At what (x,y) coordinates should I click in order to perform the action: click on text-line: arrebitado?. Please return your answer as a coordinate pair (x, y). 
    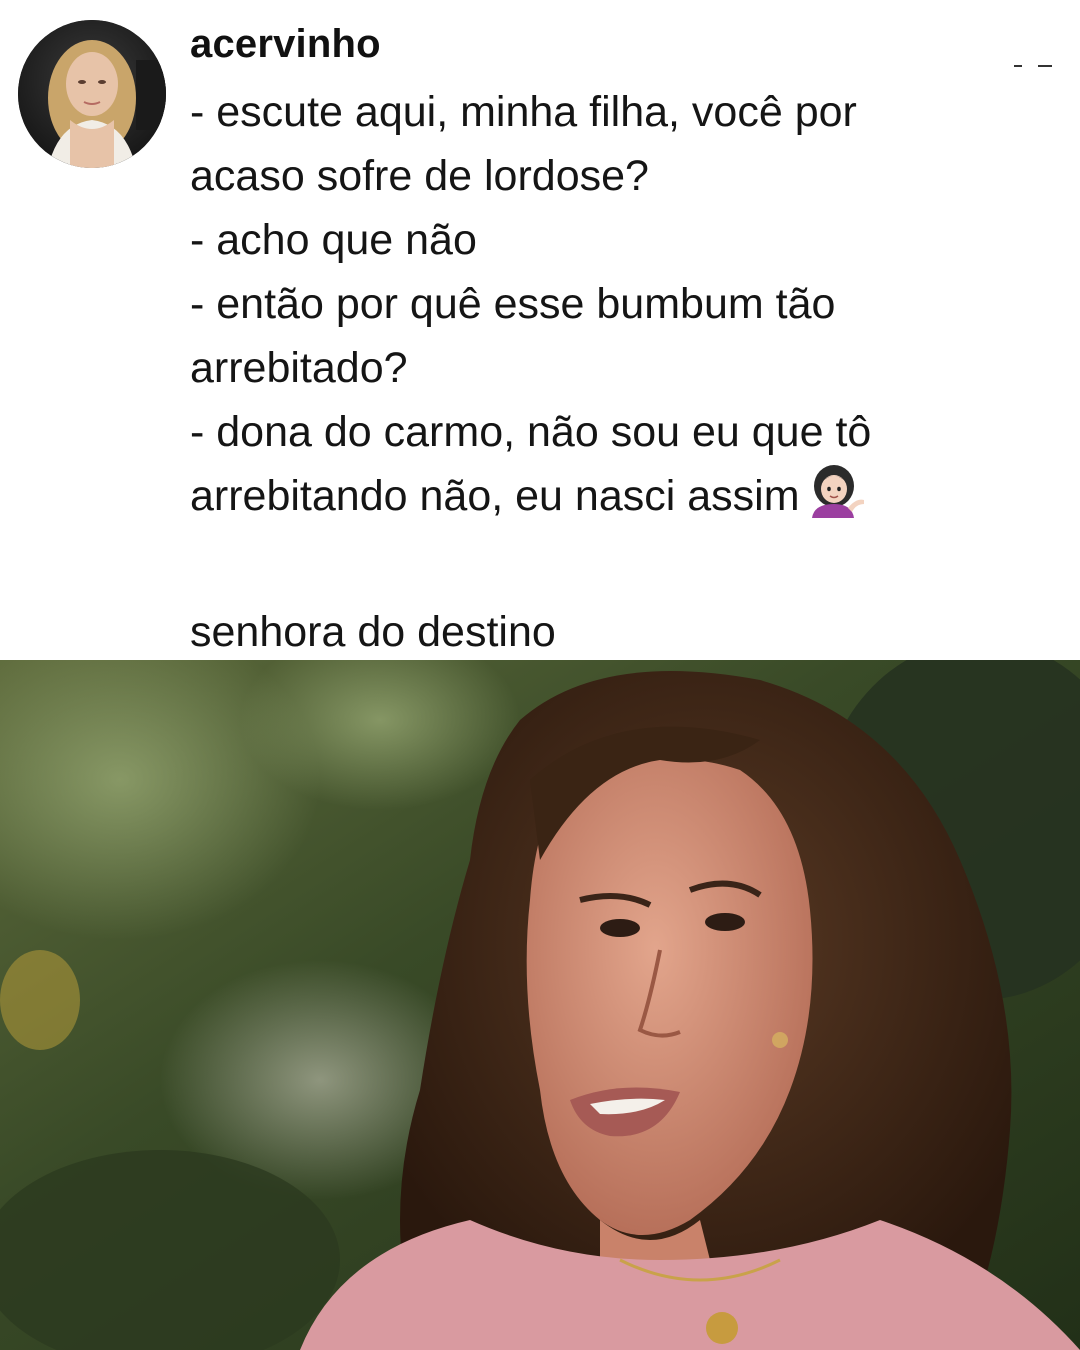
    Looking at the image, I should click on (299, 368).